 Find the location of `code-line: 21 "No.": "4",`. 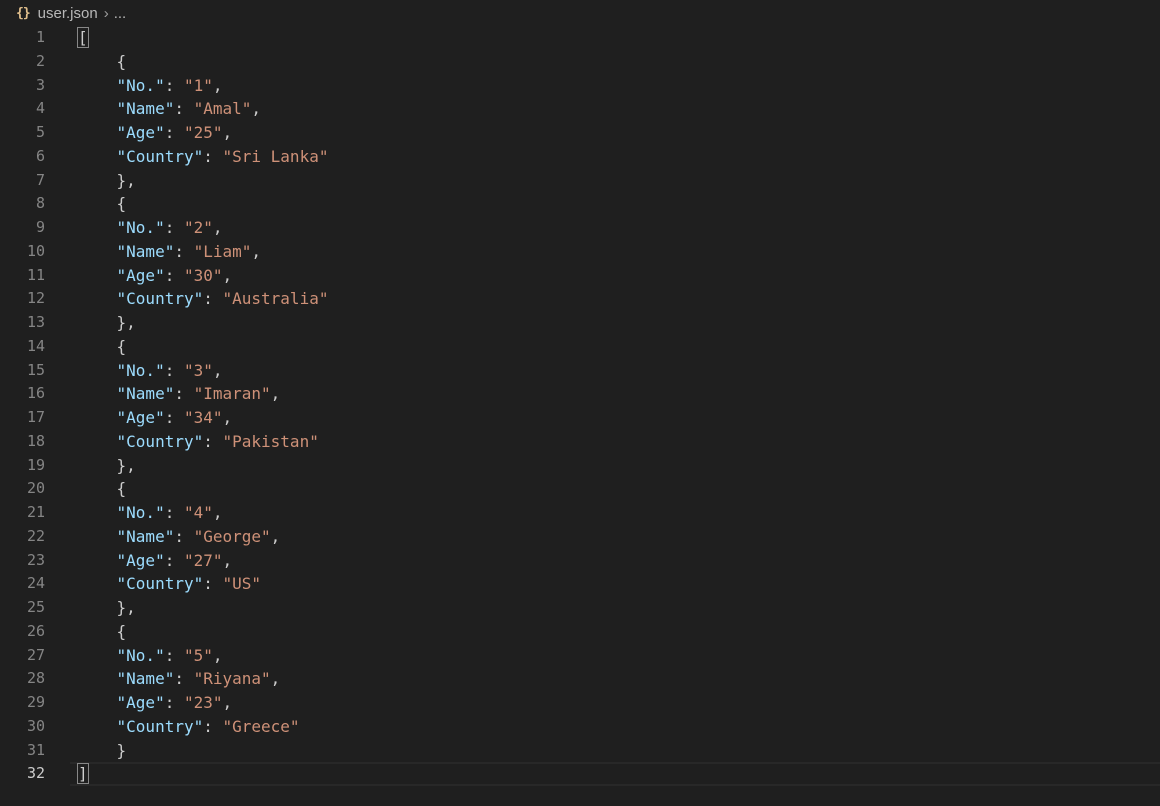

code-line: 21 "No.": "4", is located at coordinates (580, 513).